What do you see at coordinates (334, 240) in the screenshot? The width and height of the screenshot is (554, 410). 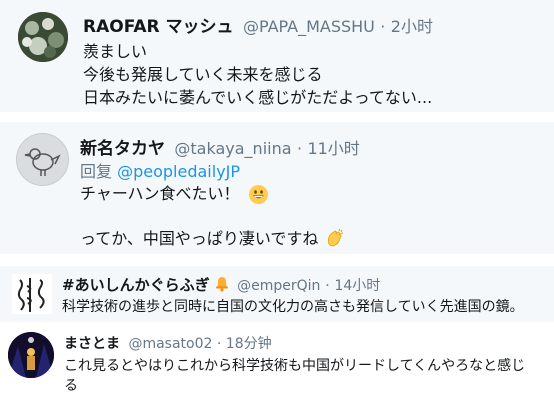 I see `clapping-hands-emoji` at bounding box center [334, 240].